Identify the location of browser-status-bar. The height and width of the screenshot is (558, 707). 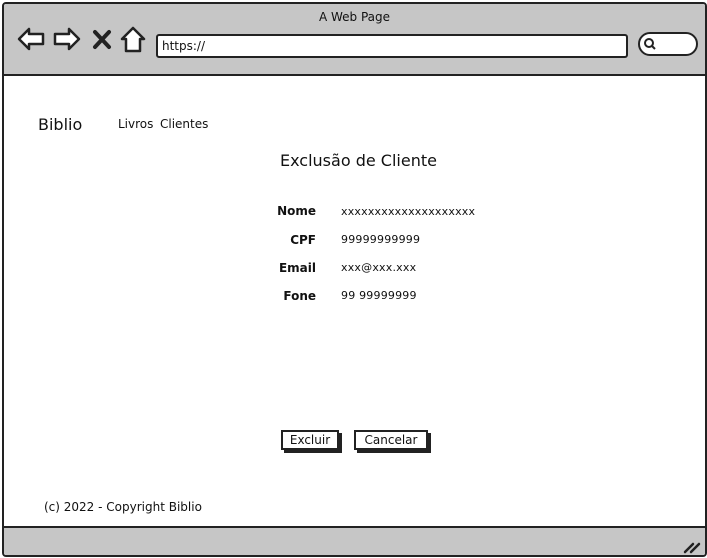
(354, 540).